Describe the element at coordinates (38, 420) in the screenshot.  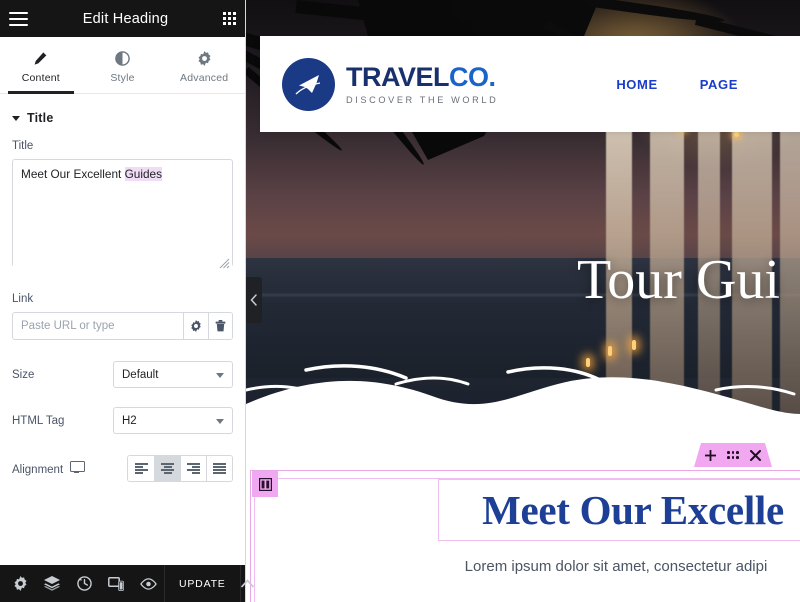
I see `html-tag-label: HTML Tag` at that location.